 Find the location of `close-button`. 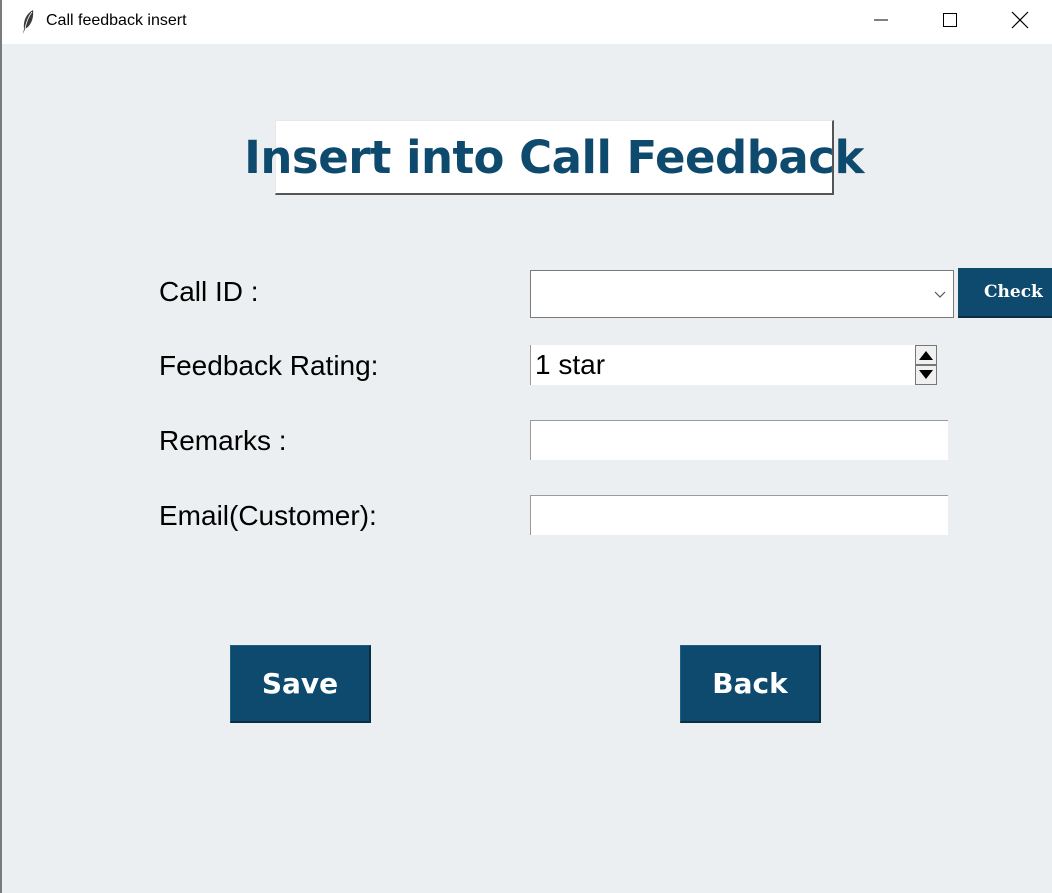

close-button is located at coordinates (1018, 22).